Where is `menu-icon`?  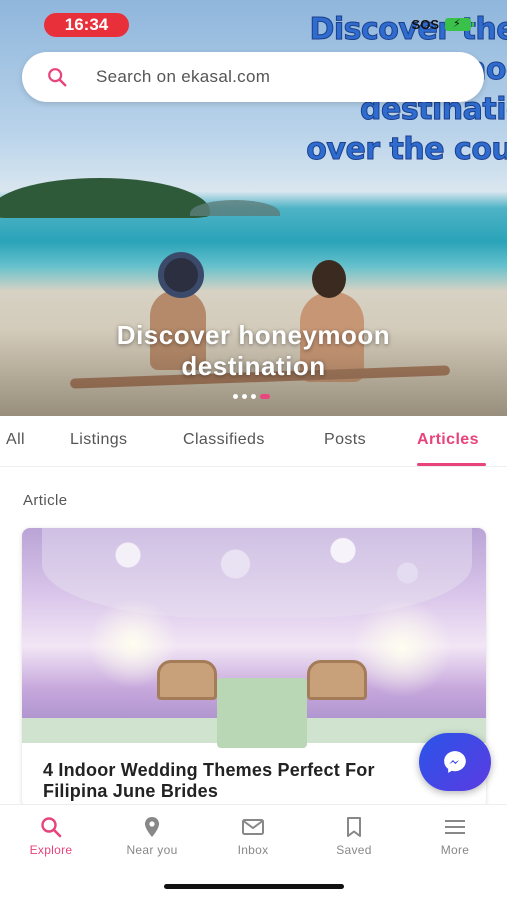 menu-icon is located at coordinates (455, 827).